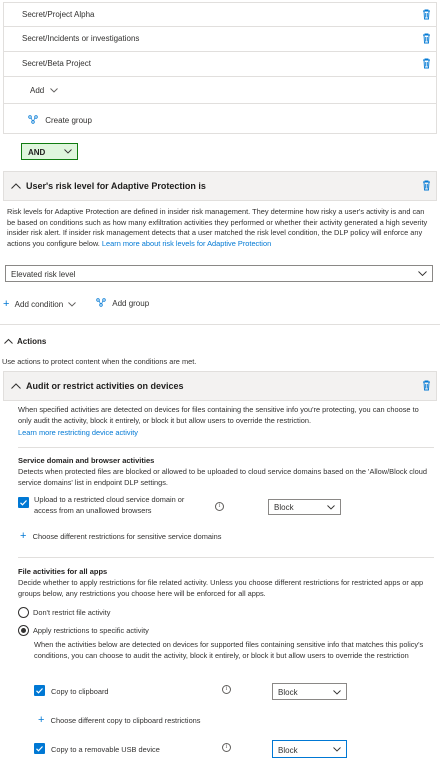  I want to click on audit-section-header: Audit or restrict activities on devices, so click(220, 386).